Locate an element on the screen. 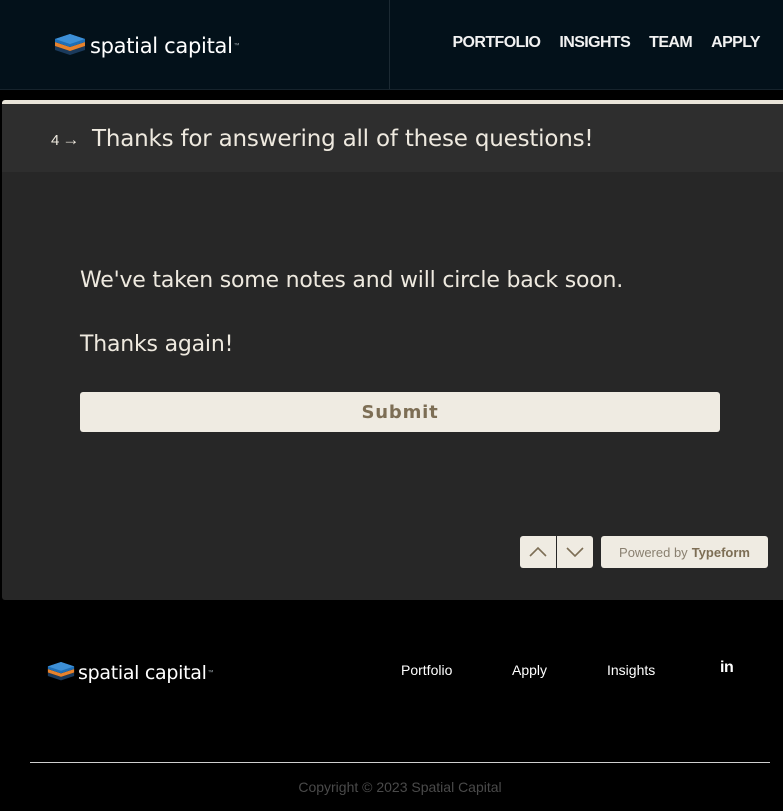  powered-by-typeform-link: Powered by Typeform is located at coordinates (684, 552).